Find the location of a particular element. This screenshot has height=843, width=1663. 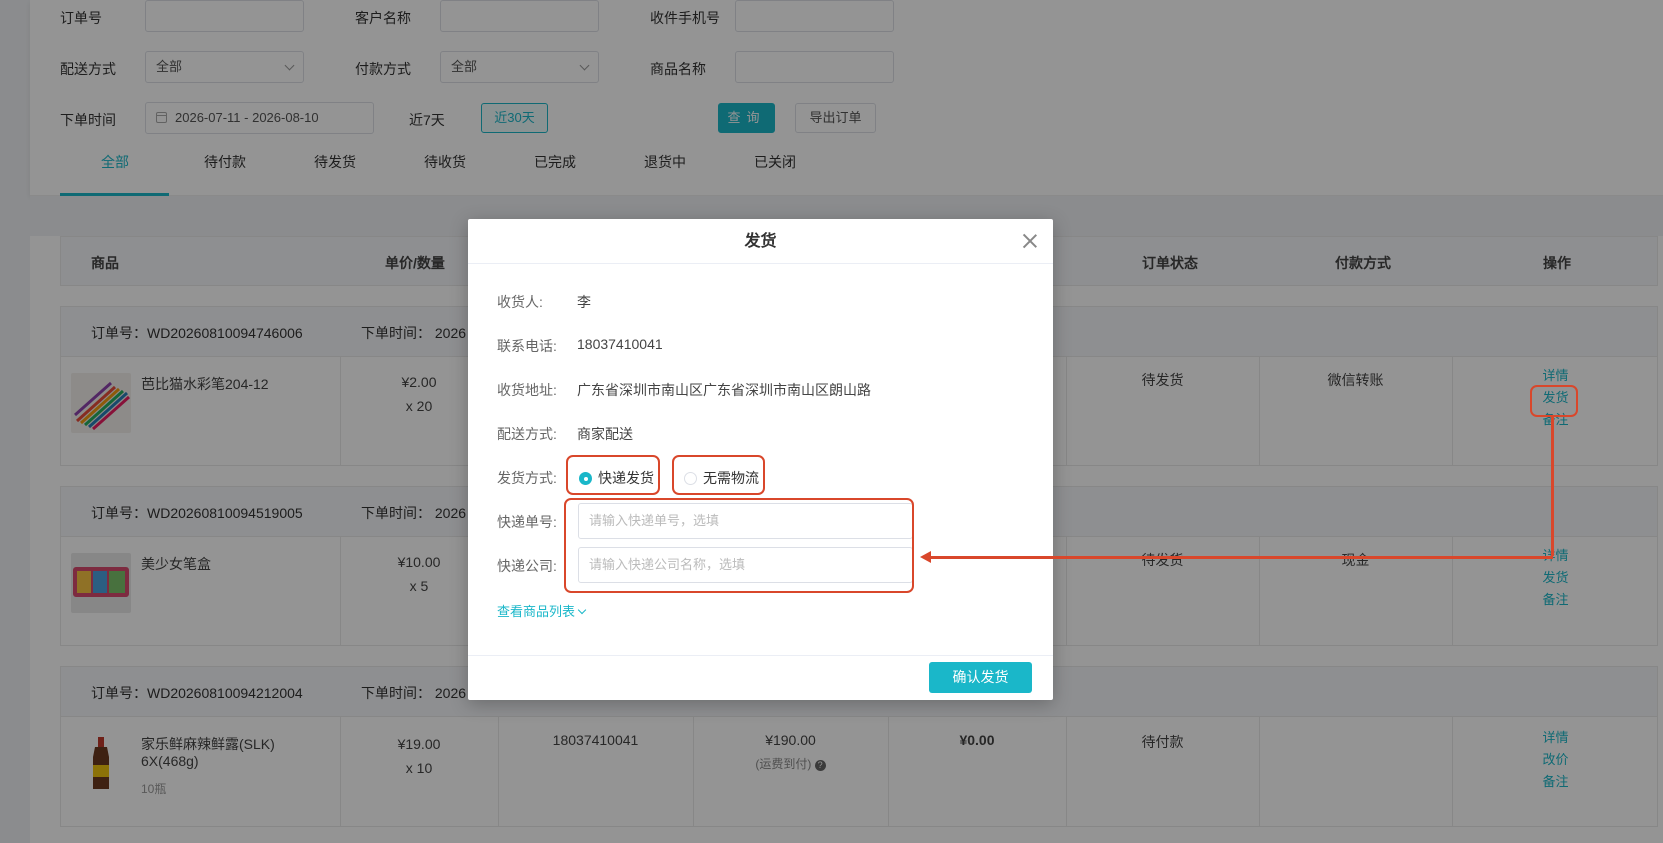

annotation-connector-horizontal is located at coordinates (1239, 557).